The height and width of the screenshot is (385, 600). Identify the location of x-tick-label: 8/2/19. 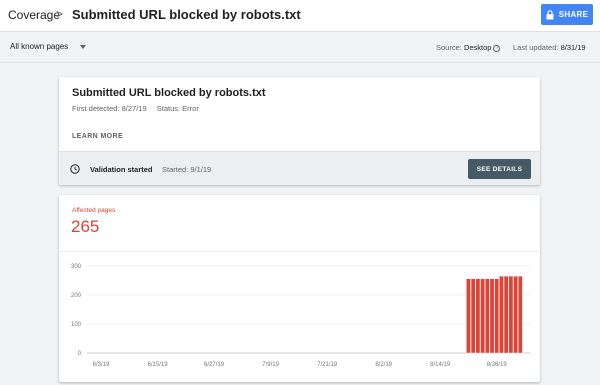
(383, 365).